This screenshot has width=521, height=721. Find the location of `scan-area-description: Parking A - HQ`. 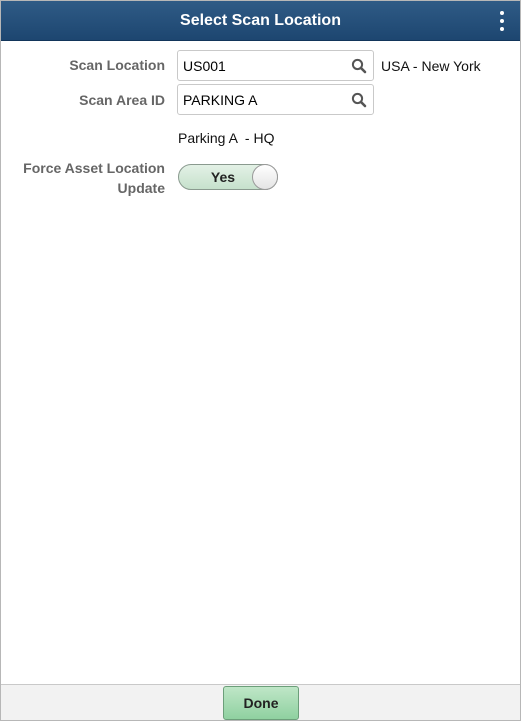

scan-area-description: Parking A - HQ is located at coordinates (226, 138).